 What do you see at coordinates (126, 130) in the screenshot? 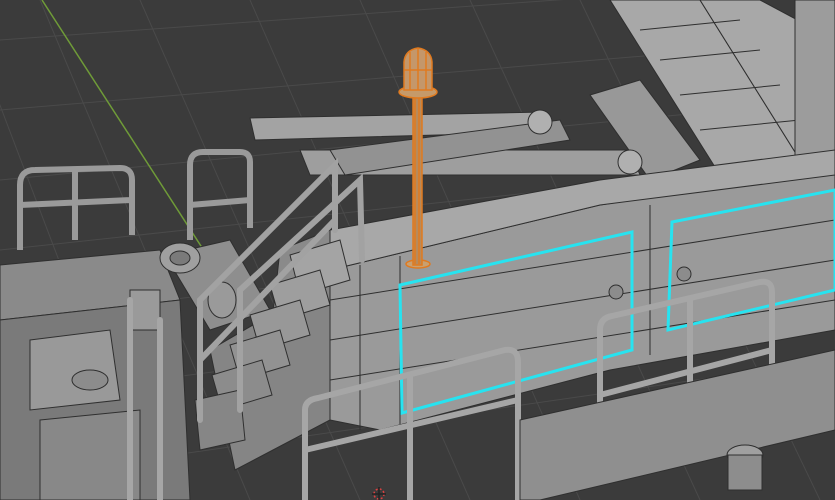
I see `y-axis-line` at bounding box center [126, 130].